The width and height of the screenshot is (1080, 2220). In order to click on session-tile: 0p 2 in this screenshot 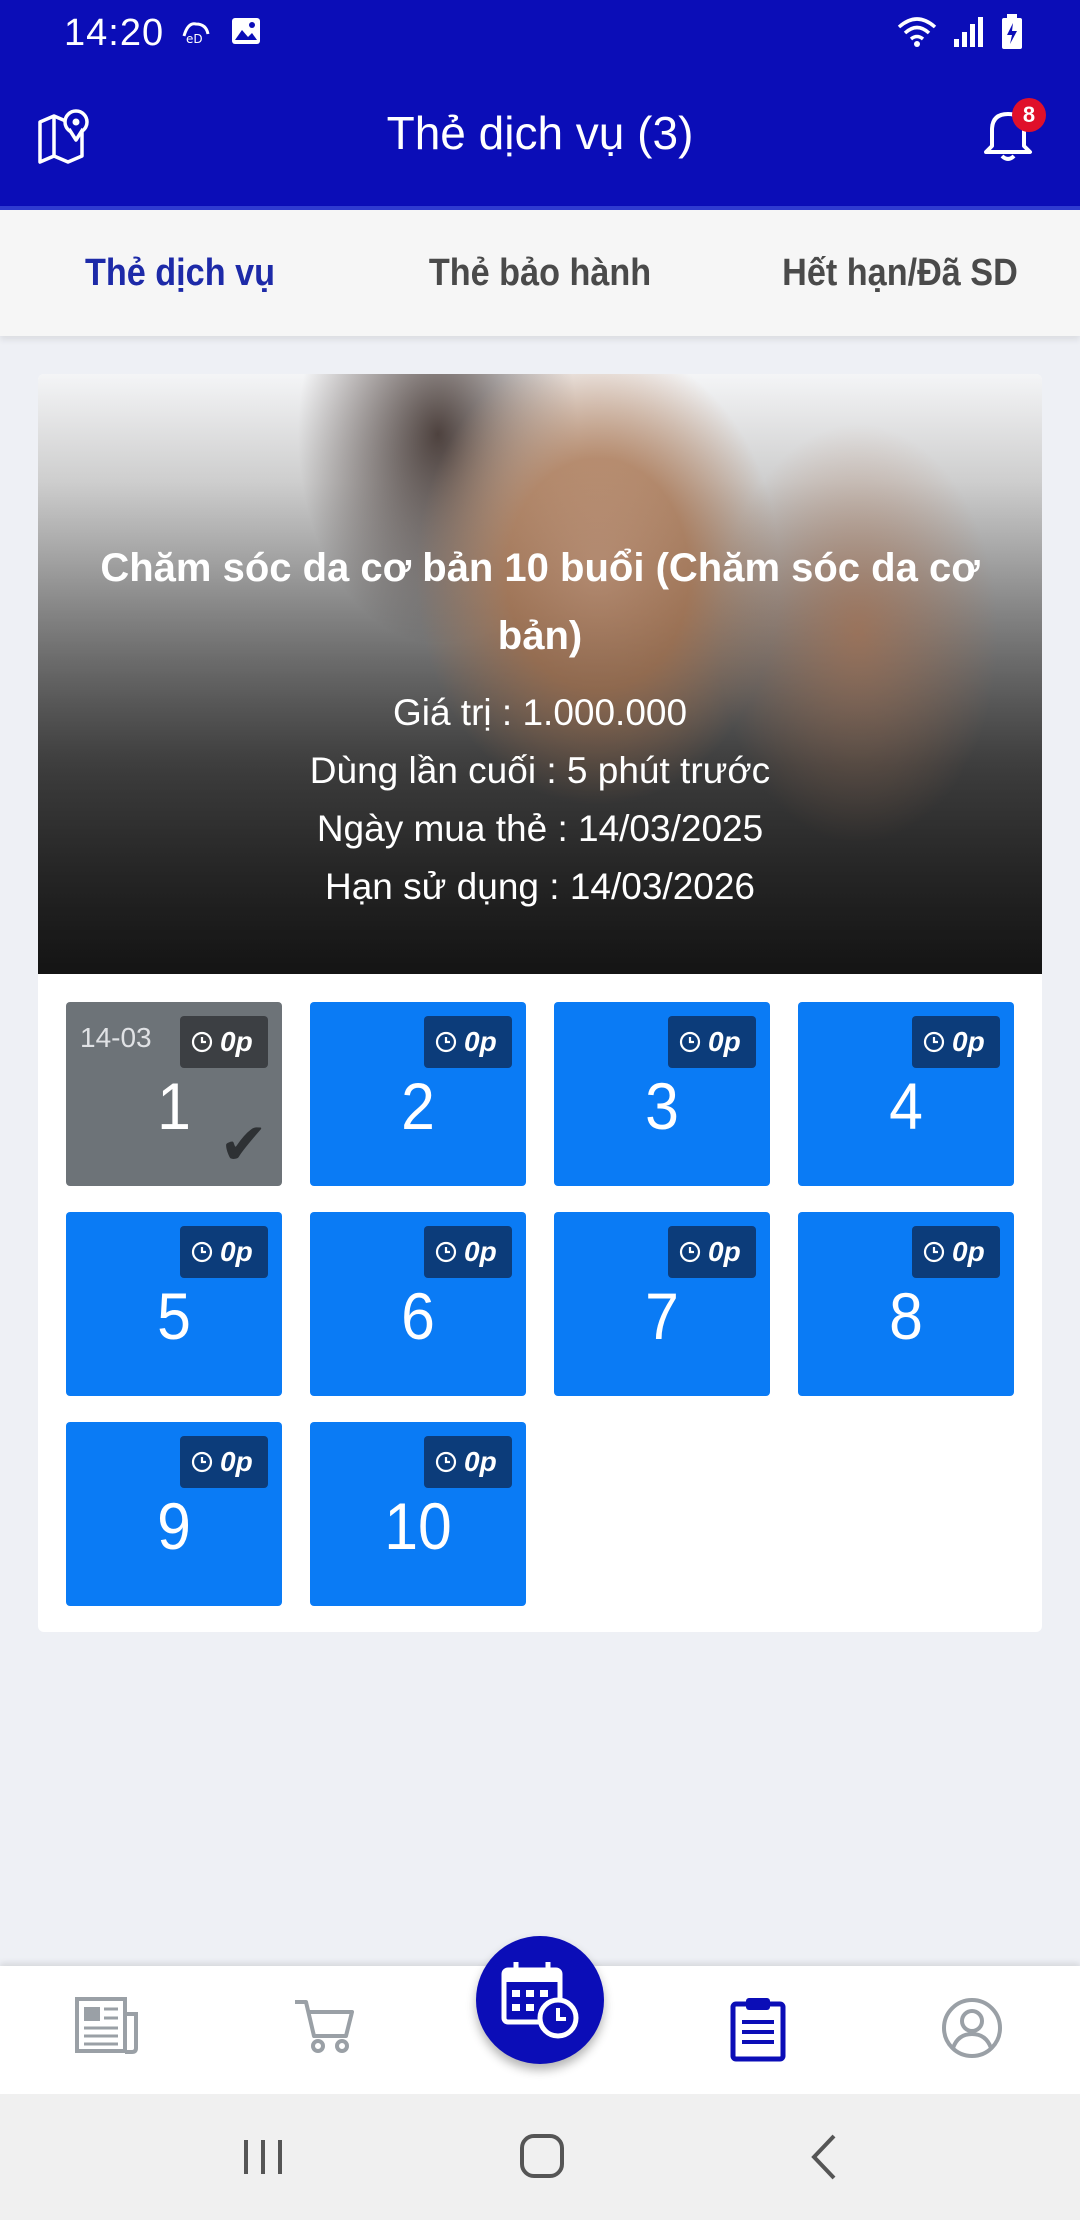, I will do `click(418, 1094)`.